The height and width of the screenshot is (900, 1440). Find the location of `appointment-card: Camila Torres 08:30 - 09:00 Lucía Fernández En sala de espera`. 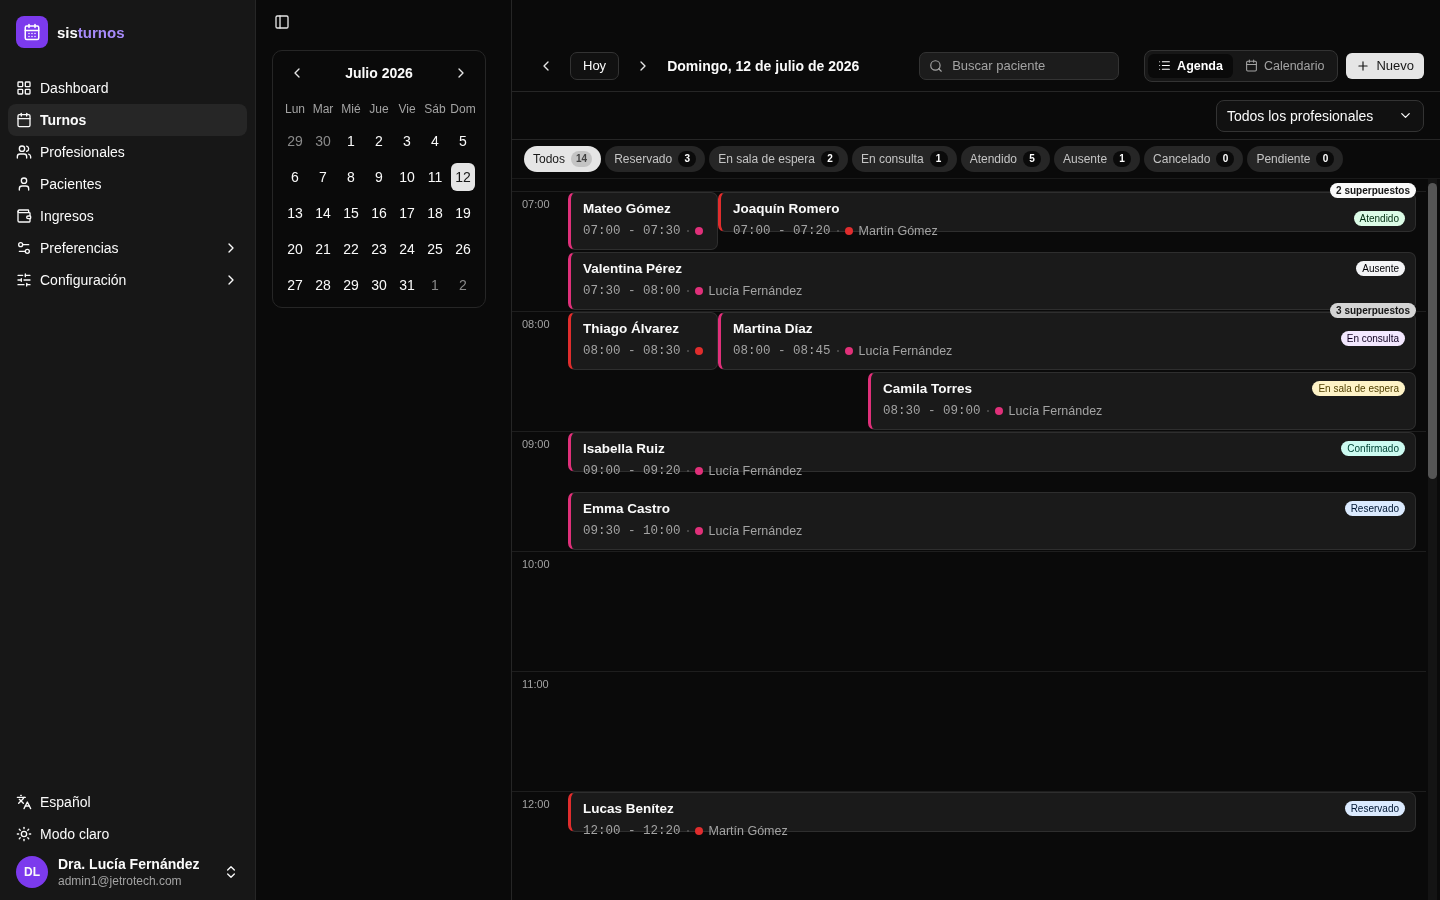

appointment-card: Camila Torres 08:30 - 09:00 Lucía Fernández En sala de espera is located at coordinates (1142, 401).